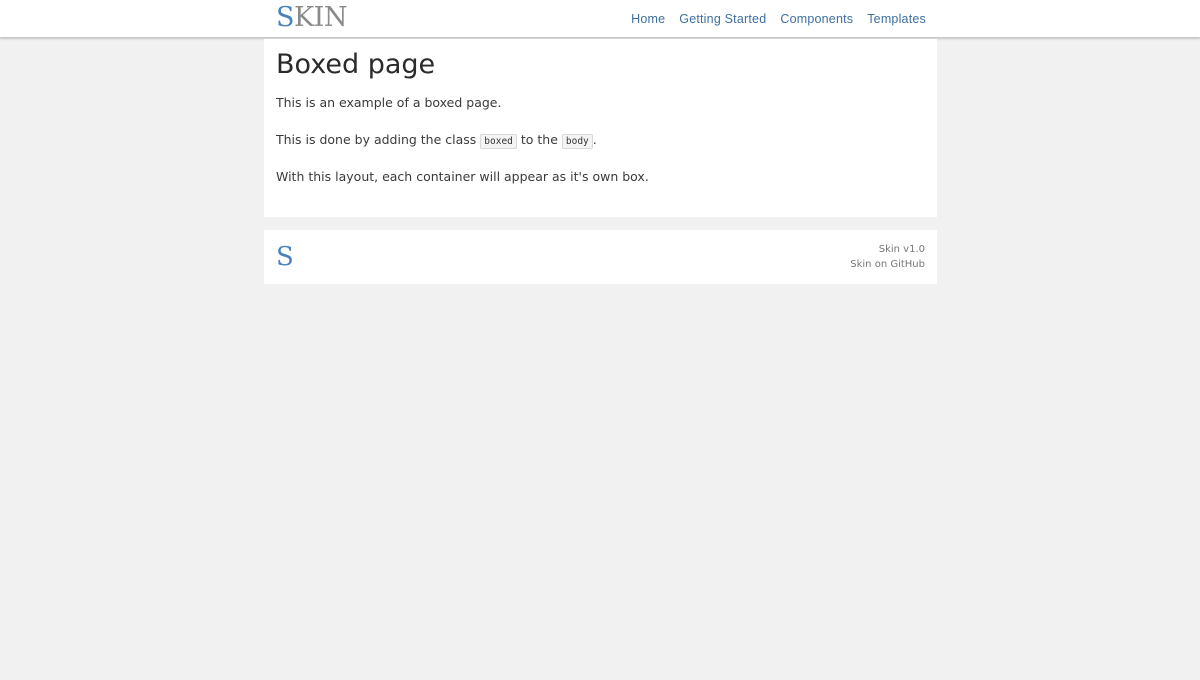 The height and width of the screenshot is (680, 1200). Describe the element at coordinates (498, 141) in the screenshot. I see `code-boxed: boxed` at that location.